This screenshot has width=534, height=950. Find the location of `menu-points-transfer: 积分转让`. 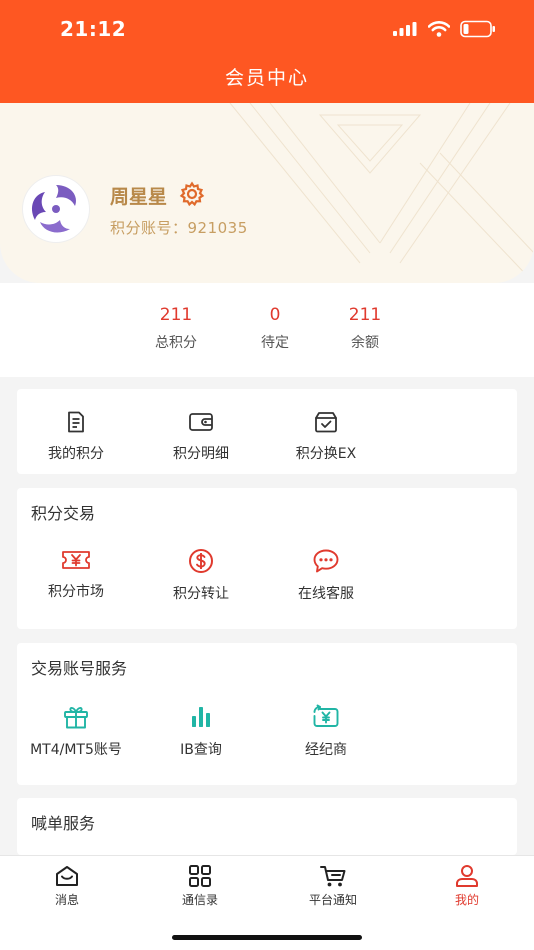

menu-points-transfer: 积分转让 is located at coordinates (201, 575).